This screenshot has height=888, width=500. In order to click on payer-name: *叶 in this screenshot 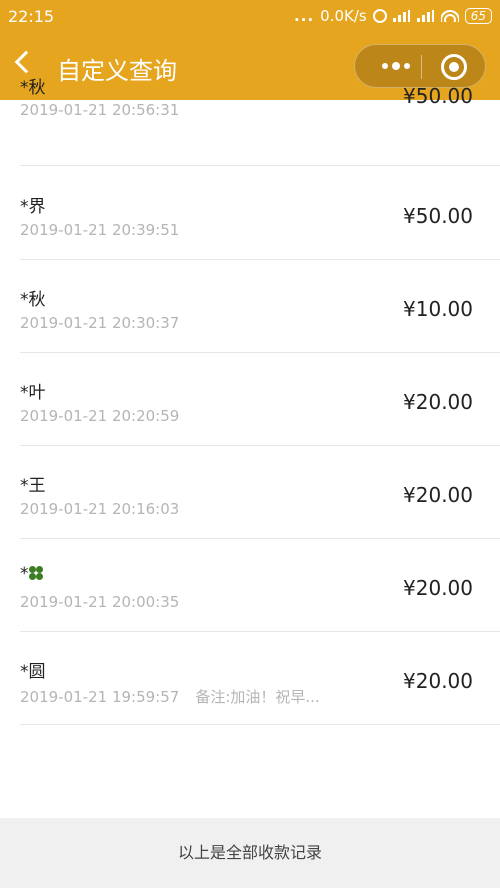, I will do `click(33, 393)`.